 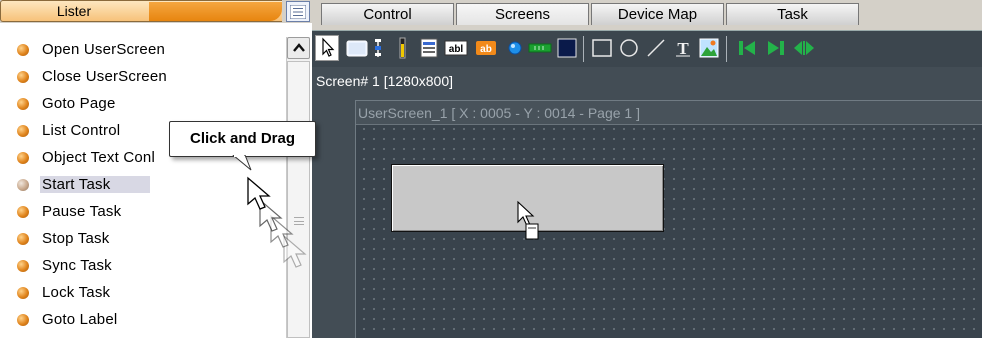 I want to click on led-tool, so click(x=515, y=48).